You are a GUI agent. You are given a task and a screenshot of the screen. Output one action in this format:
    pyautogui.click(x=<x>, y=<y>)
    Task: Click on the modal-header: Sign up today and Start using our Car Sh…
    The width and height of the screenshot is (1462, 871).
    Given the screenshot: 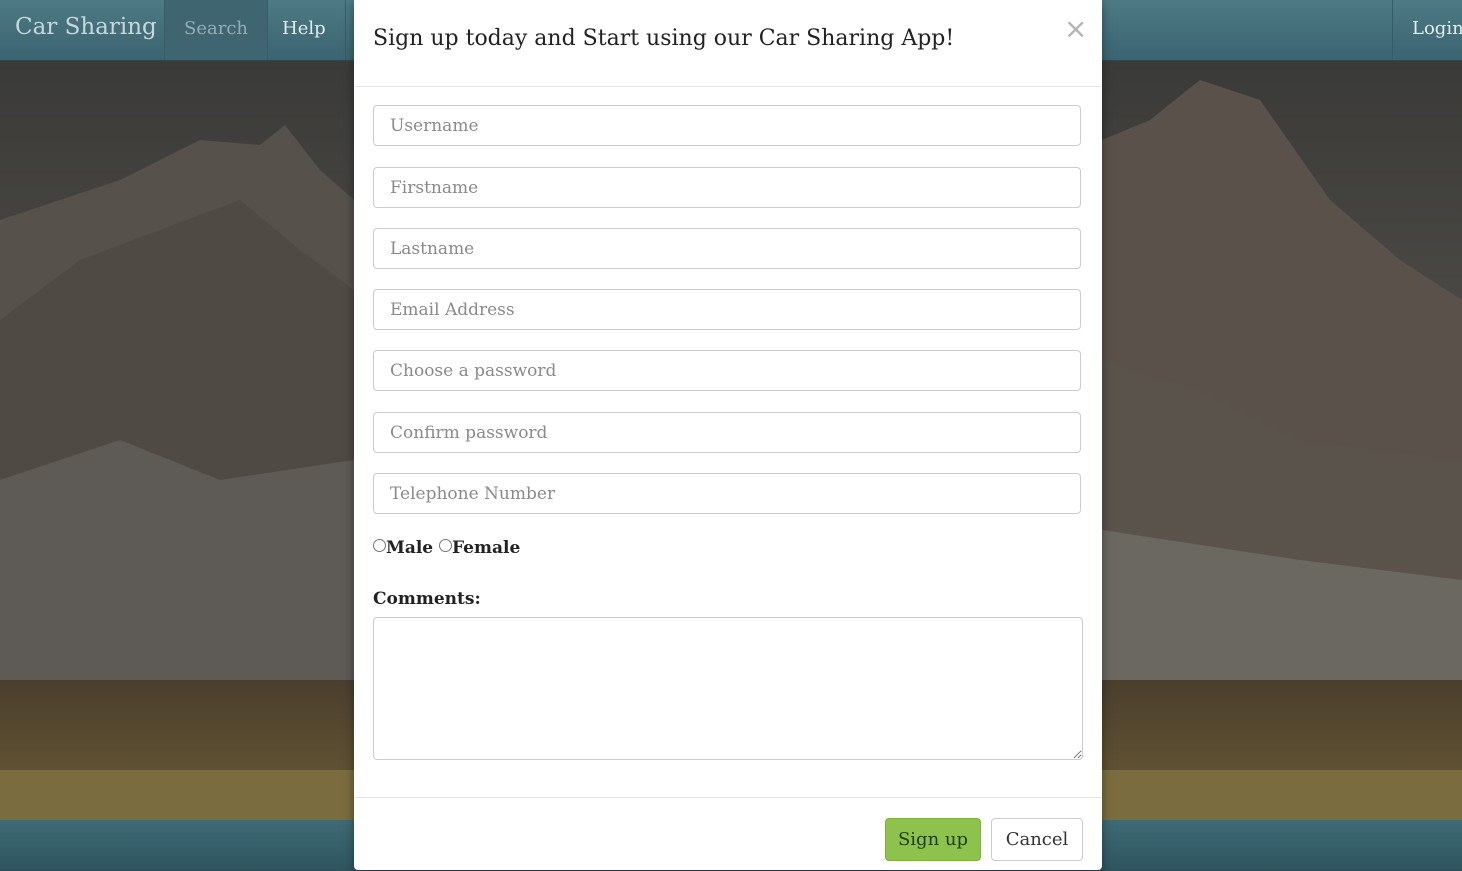 What is the action you would take?
    pyautogui.click(x=728, y=43)
    